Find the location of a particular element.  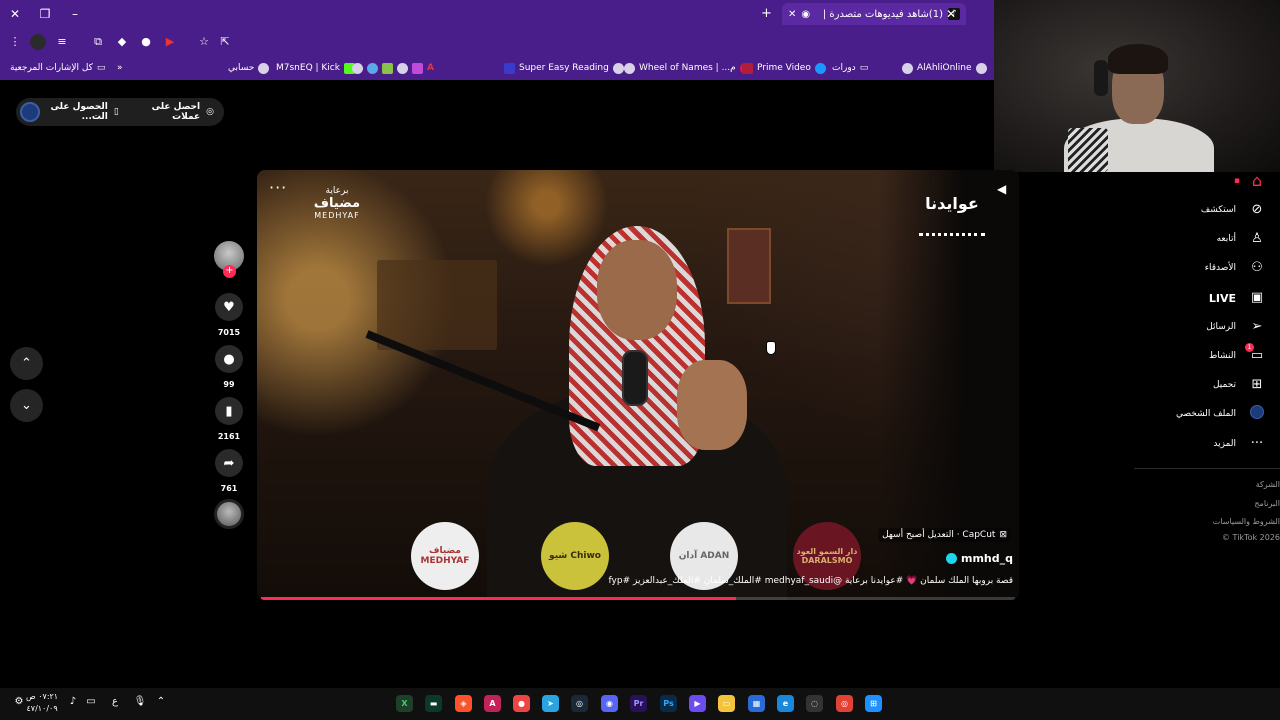

profile-avatar-icon is located at coordinates (38, 42).